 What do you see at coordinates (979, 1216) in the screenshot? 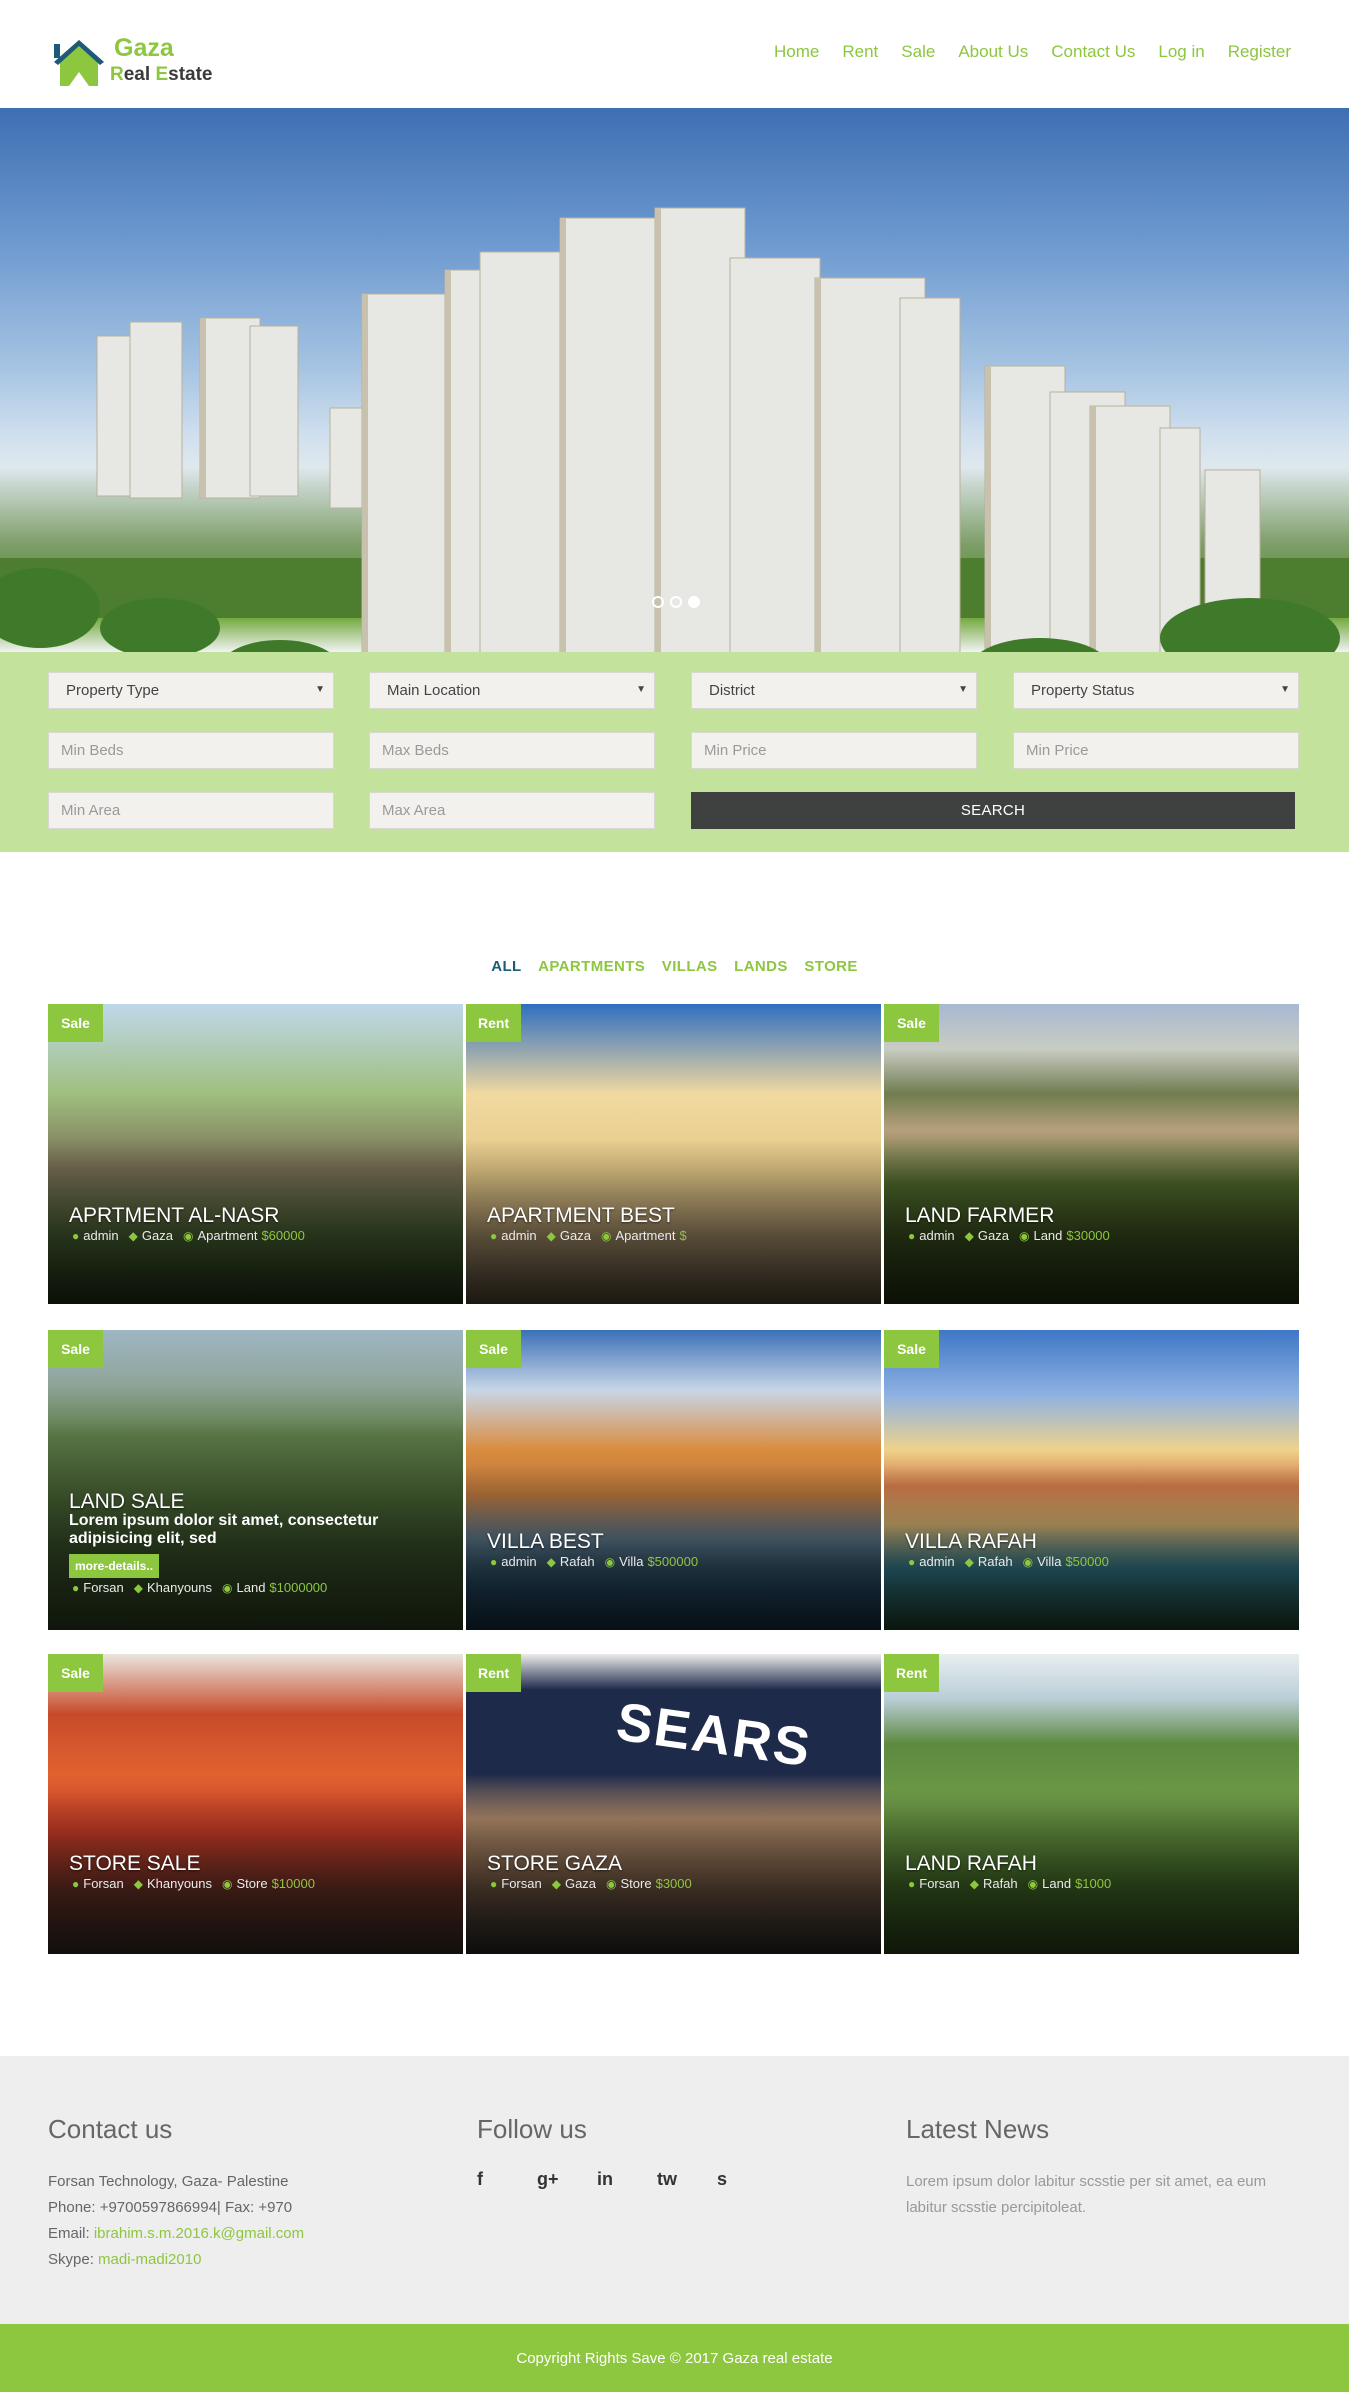
I see `listing-title: LAND FARMER` at bounding box center [979, 1216].